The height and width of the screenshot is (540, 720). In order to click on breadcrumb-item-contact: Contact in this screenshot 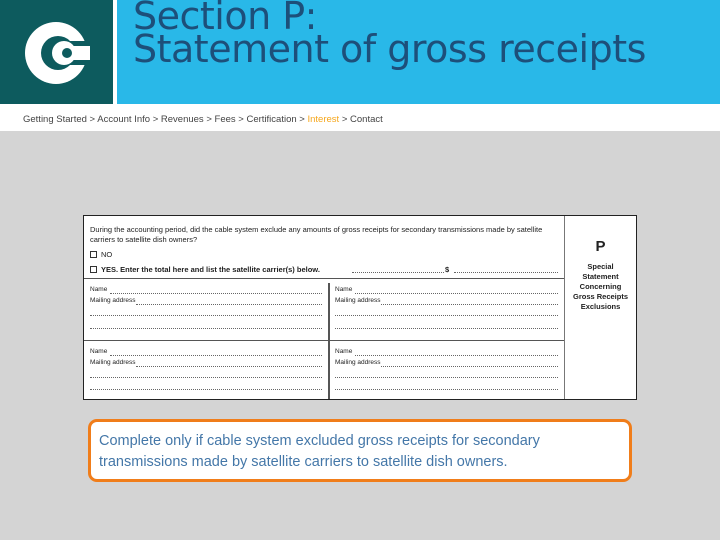, I will do `click(366, 119)`.